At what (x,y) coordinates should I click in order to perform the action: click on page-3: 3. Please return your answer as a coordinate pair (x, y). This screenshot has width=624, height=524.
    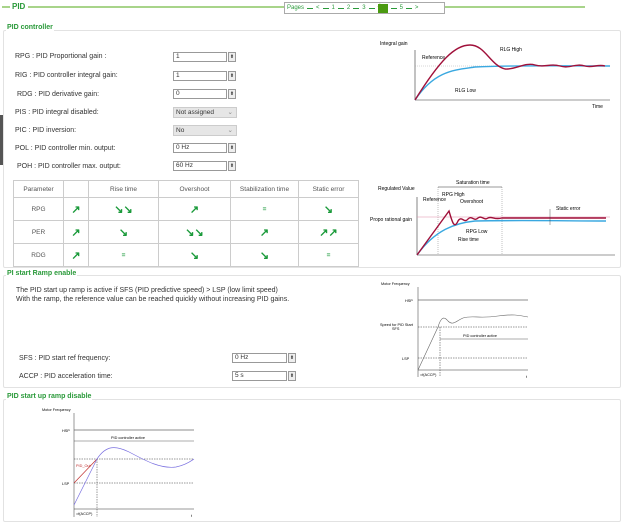
    Looking at the image, I should click on (363, 8).